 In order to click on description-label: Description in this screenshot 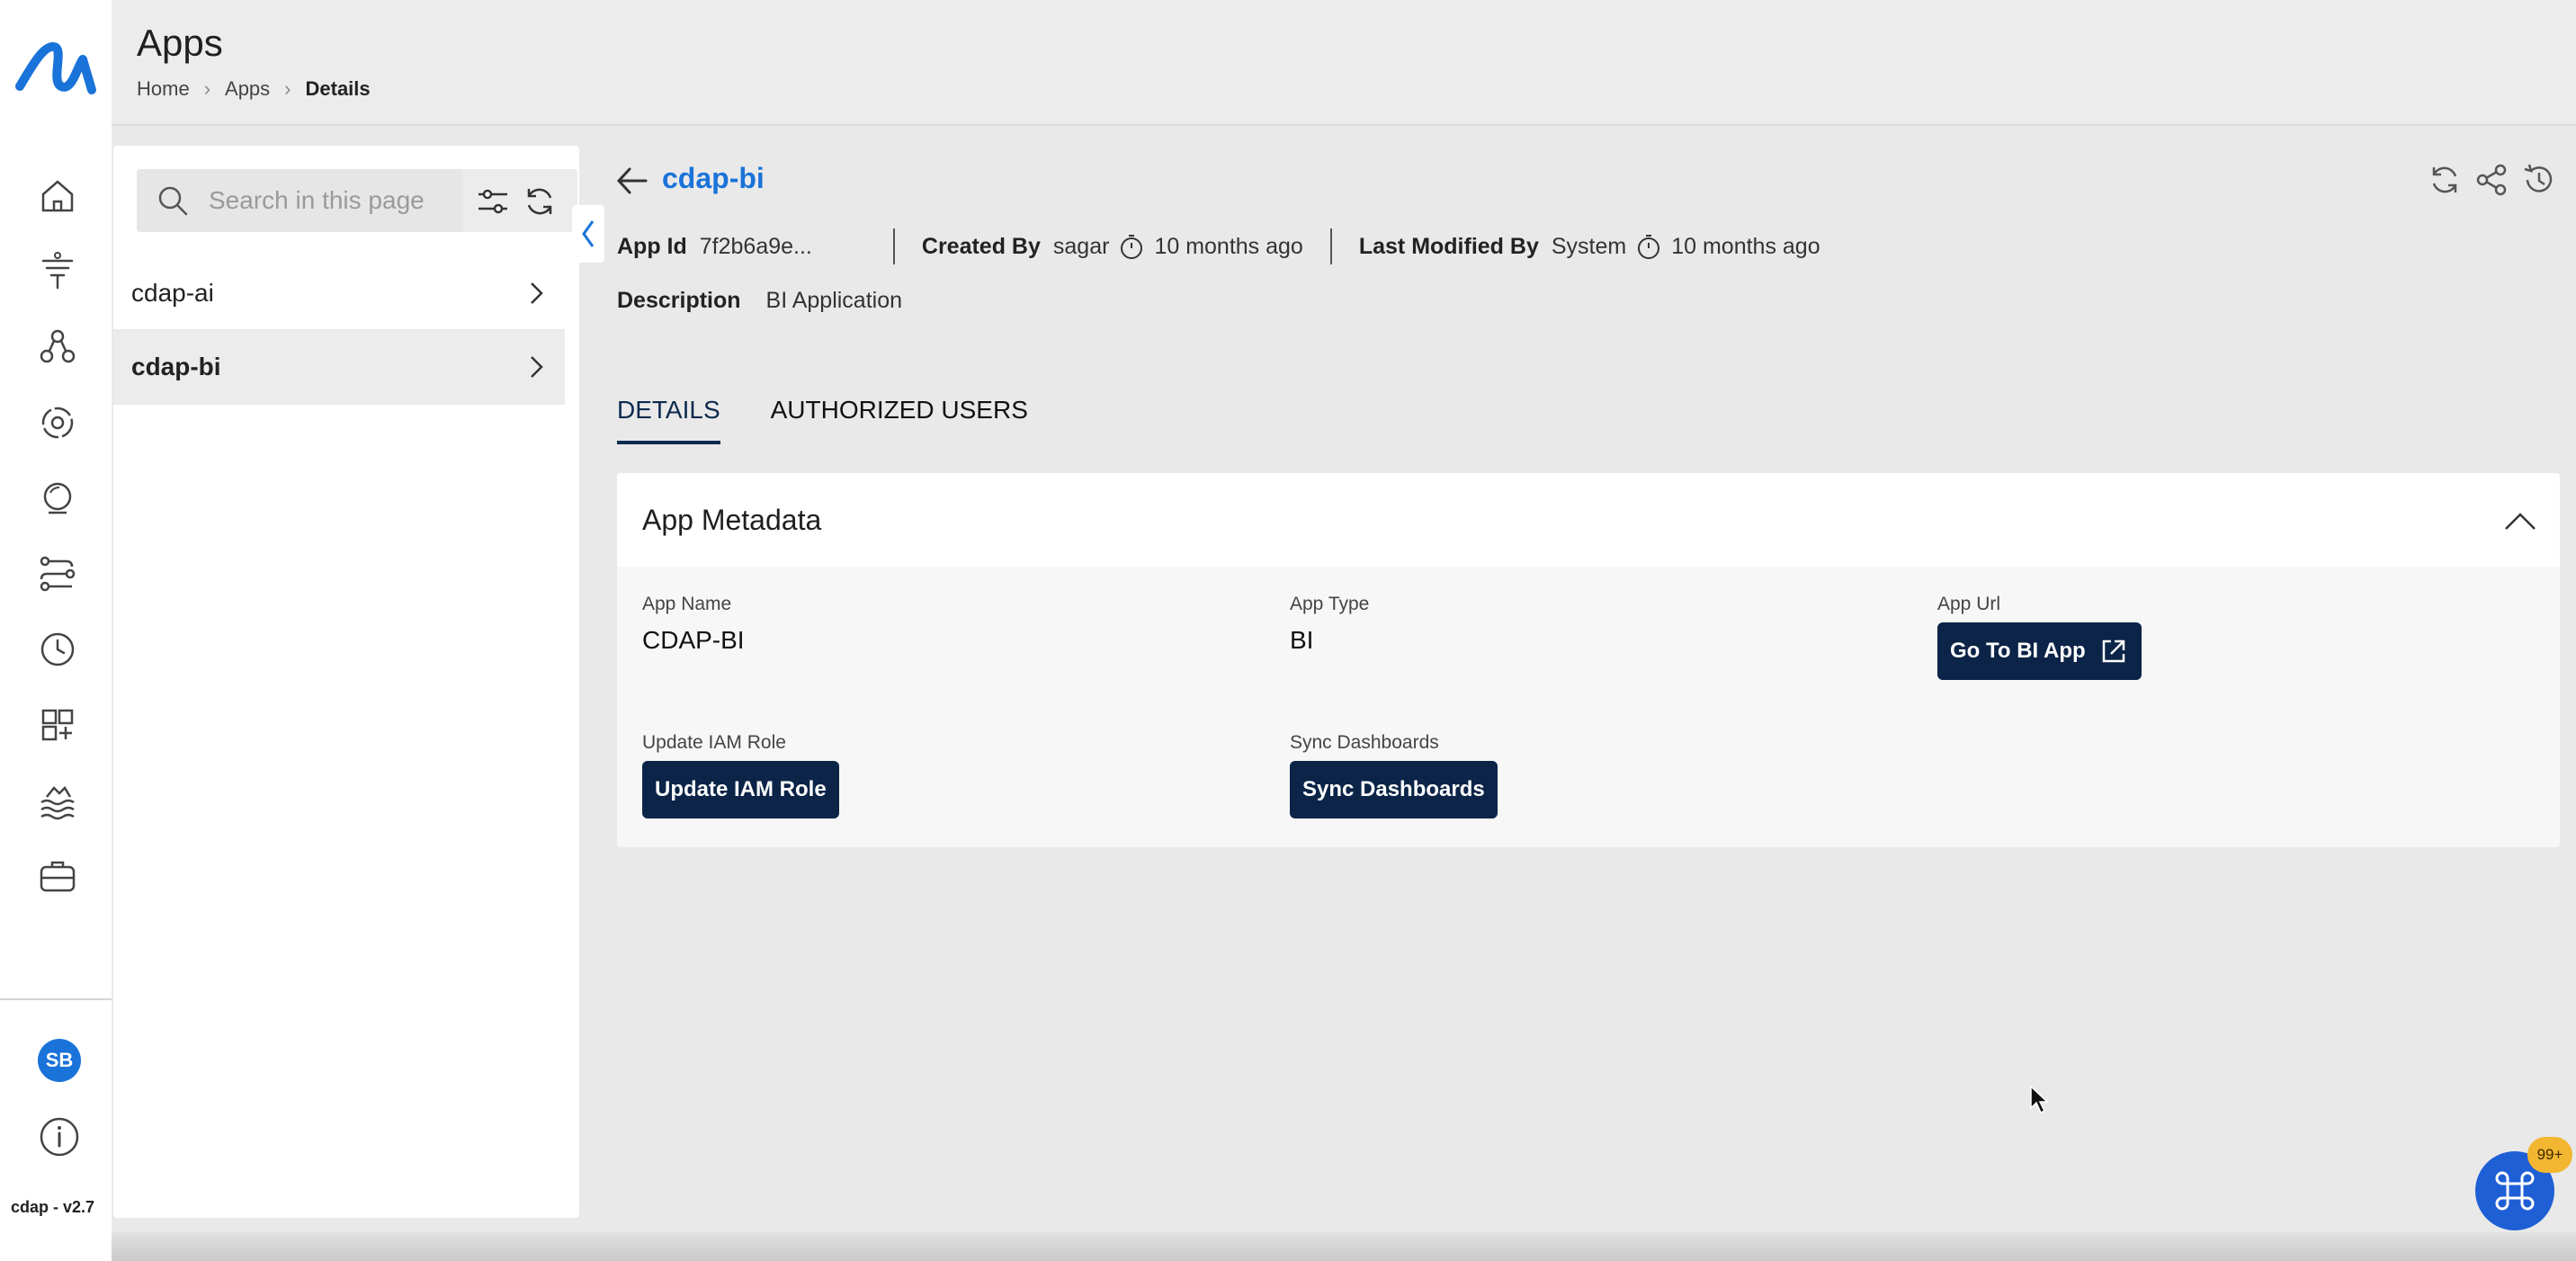, I will do `click(679, 301)`.